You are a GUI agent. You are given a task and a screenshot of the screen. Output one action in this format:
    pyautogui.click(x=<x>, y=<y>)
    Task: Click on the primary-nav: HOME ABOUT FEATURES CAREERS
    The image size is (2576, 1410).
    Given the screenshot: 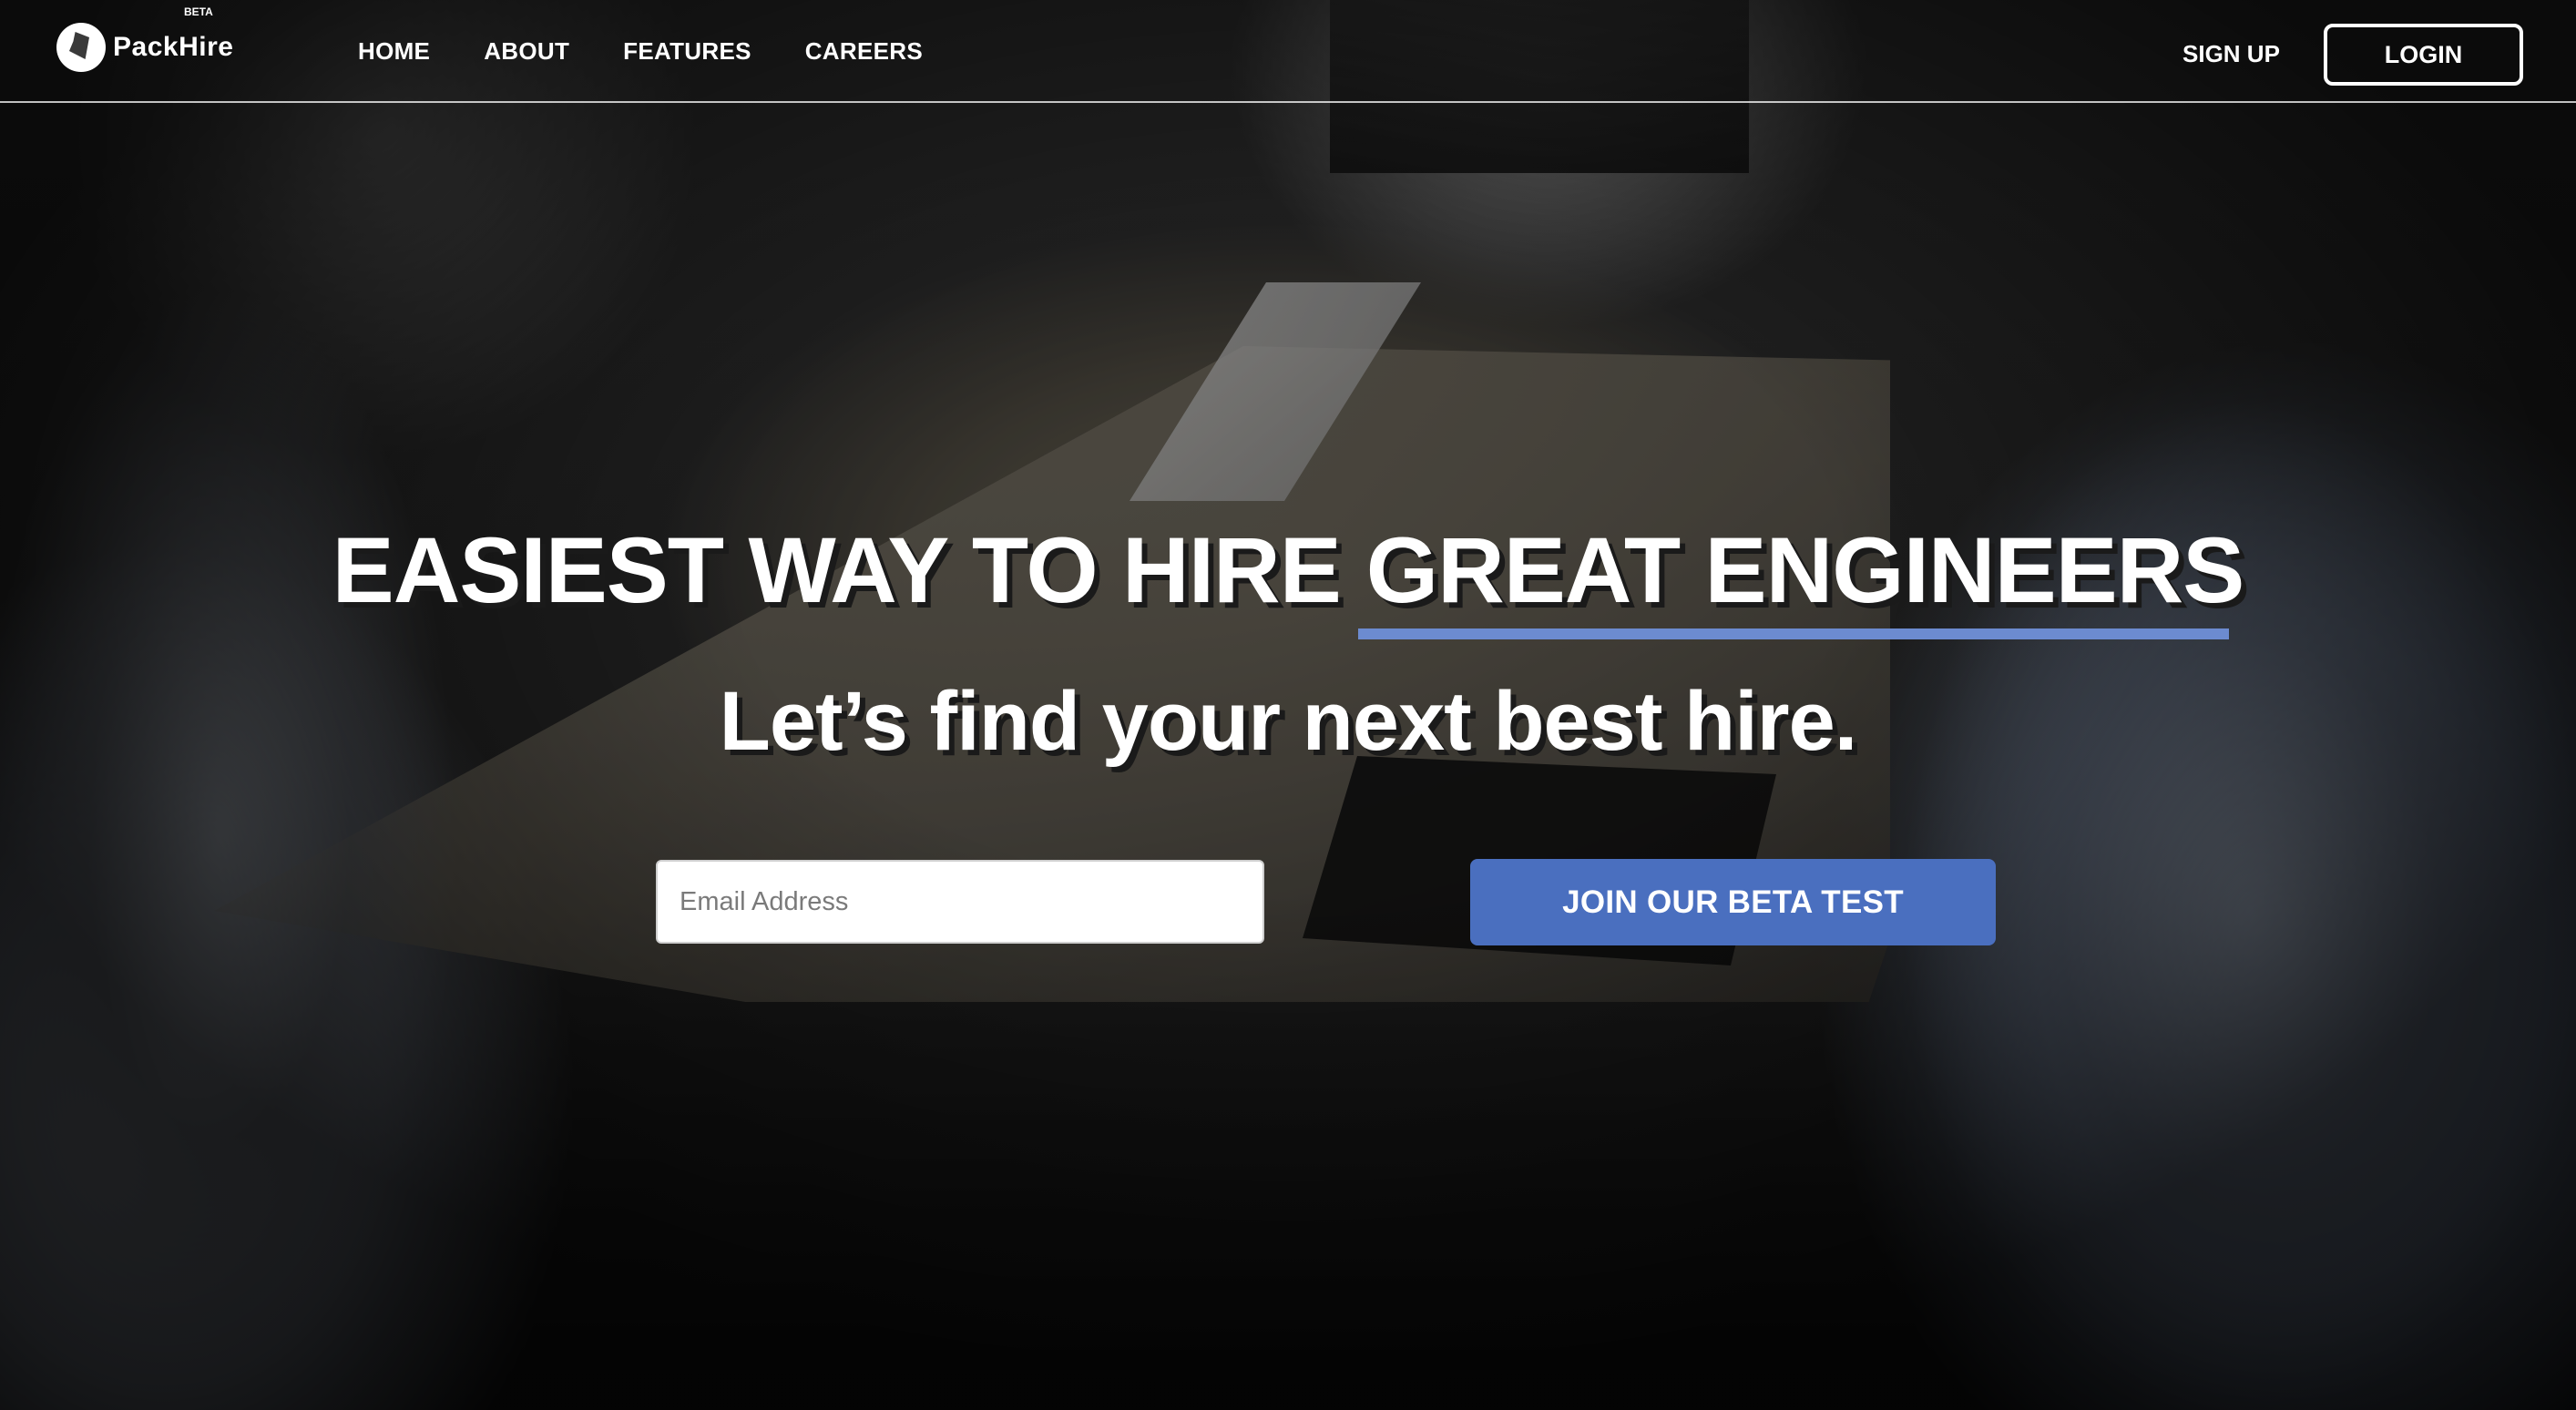 What is the action you would take?
    pyautogui.click(x=667, y=51)
    